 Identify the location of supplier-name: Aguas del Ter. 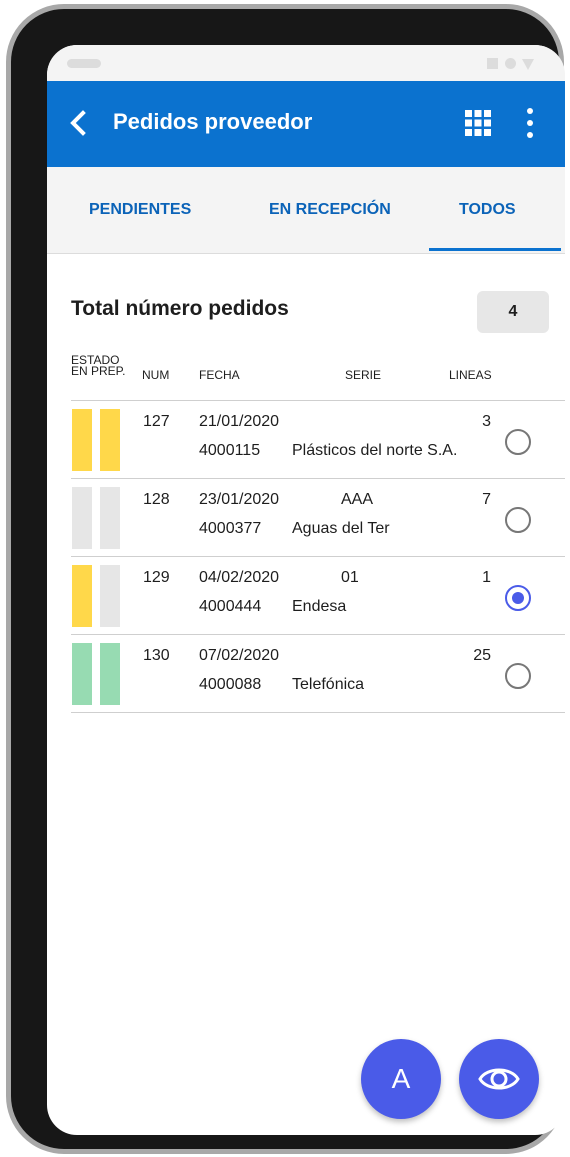
(341, 528).